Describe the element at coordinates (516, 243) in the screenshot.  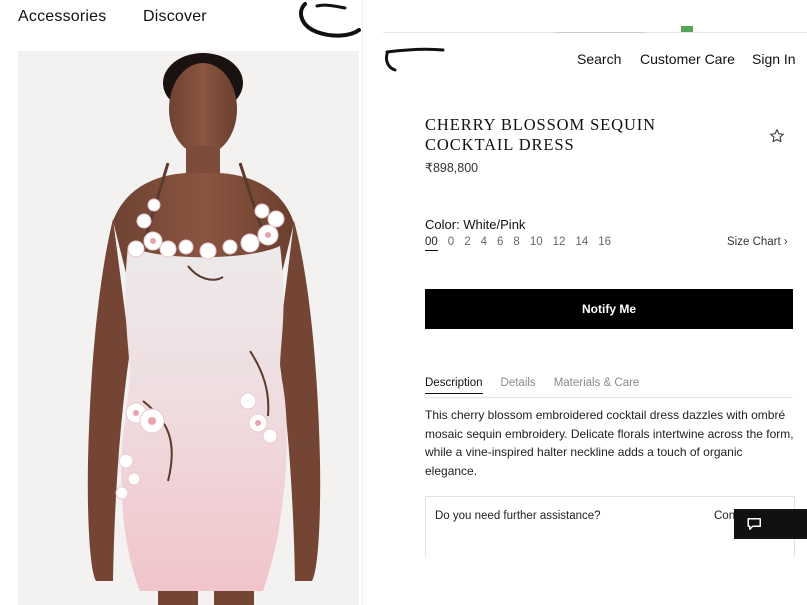
I see `size-option-8: 8` at that location.